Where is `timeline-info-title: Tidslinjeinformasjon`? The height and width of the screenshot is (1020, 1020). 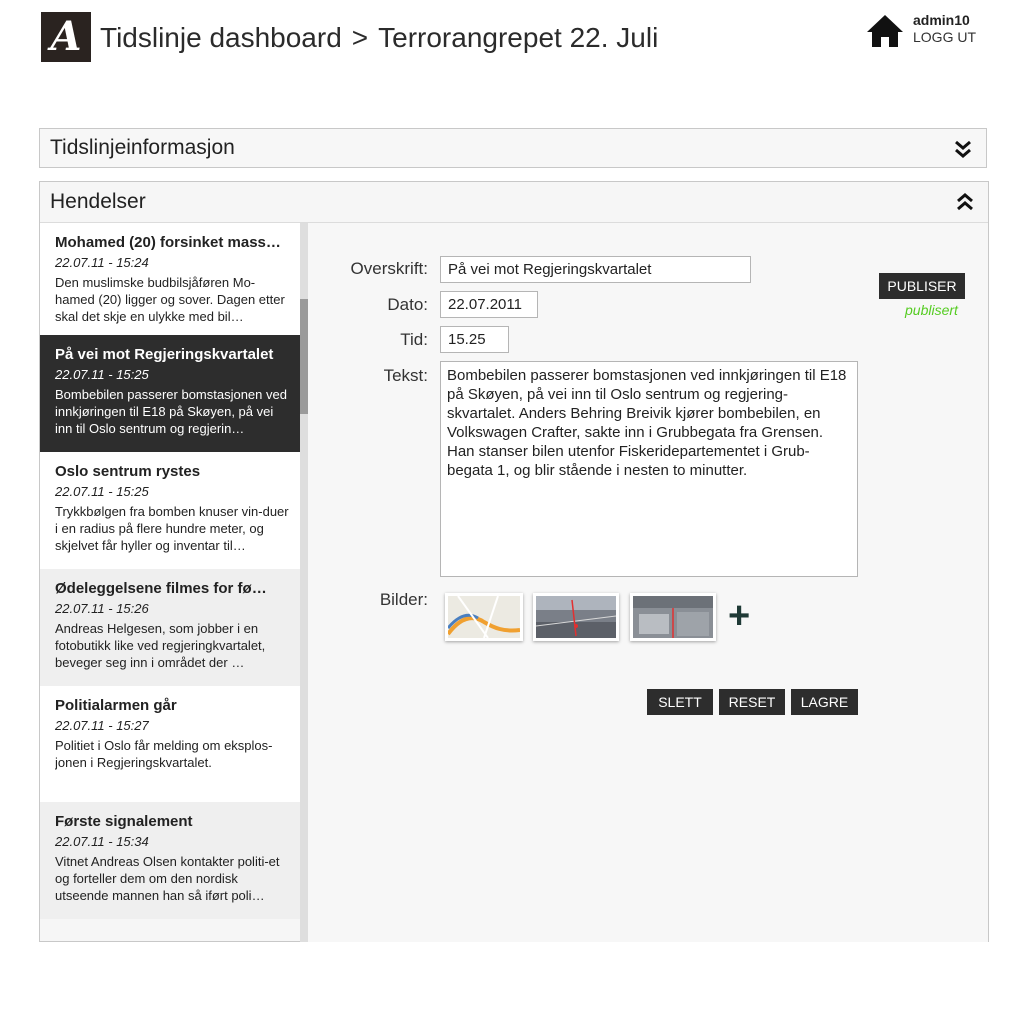 timeline-info-title: Tidslinjeinformasjon is located at coordinates (142, 147).